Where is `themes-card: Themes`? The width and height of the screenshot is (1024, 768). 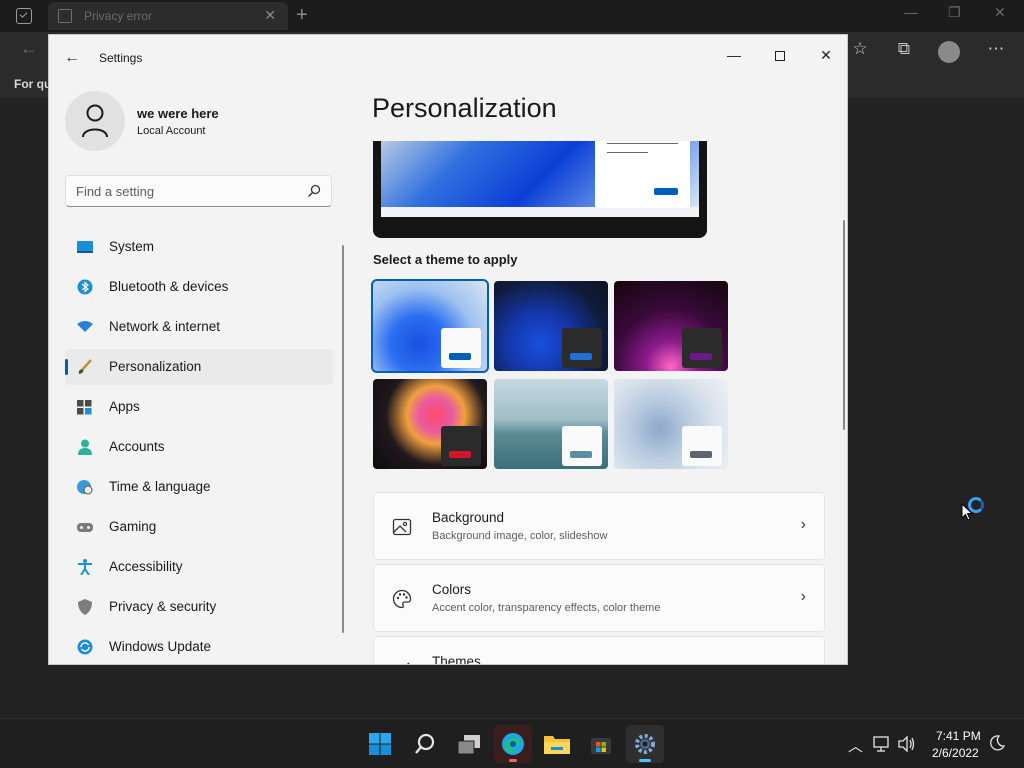 themes-card: Themes is located at coordinates (599, 650).